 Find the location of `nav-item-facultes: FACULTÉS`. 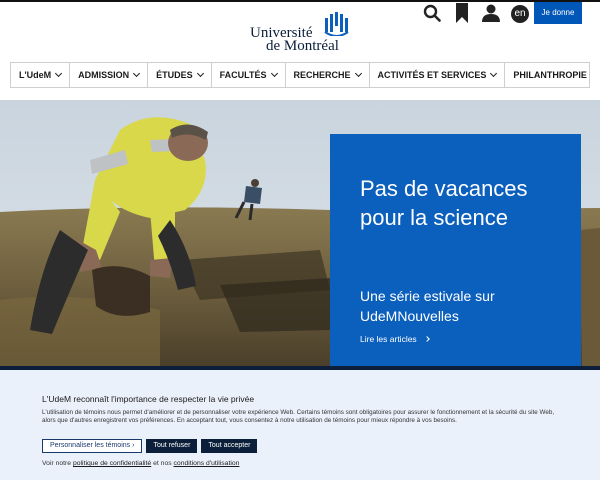

nav-item-facultes: FACULTÉS is located at coordinates (249, 75).